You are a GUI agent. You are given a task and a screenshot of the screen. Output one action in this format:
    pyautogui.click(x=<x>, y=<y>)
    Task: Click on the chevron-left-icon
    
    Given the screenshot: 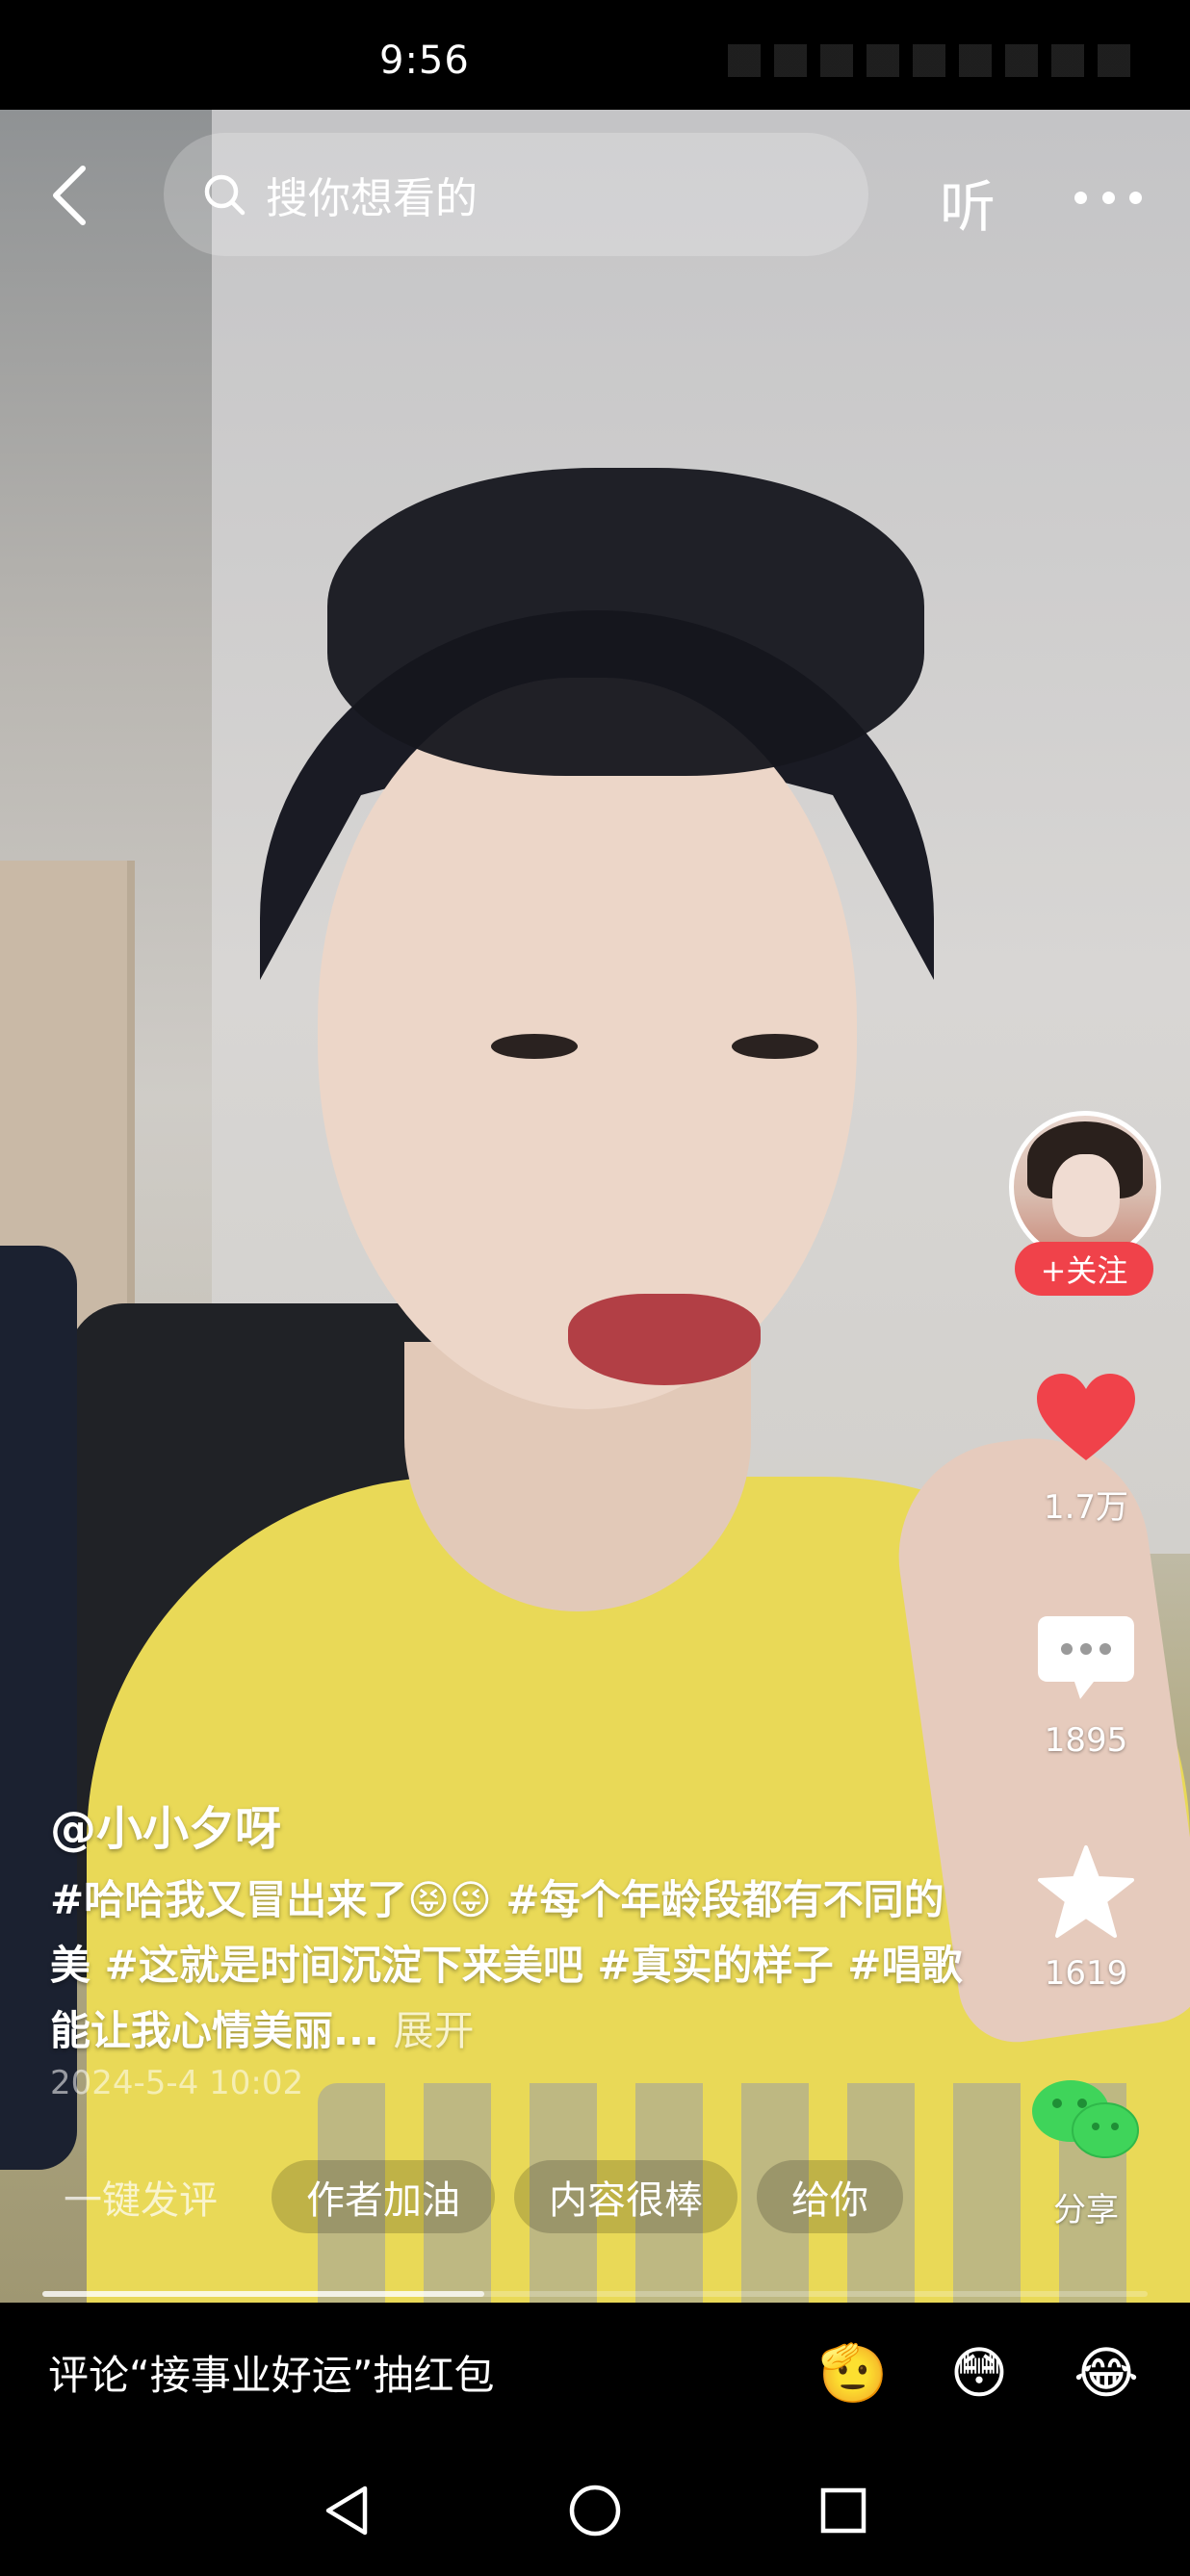 What is the action you would take?
    pyautogui.click(x=69, y=196)
    